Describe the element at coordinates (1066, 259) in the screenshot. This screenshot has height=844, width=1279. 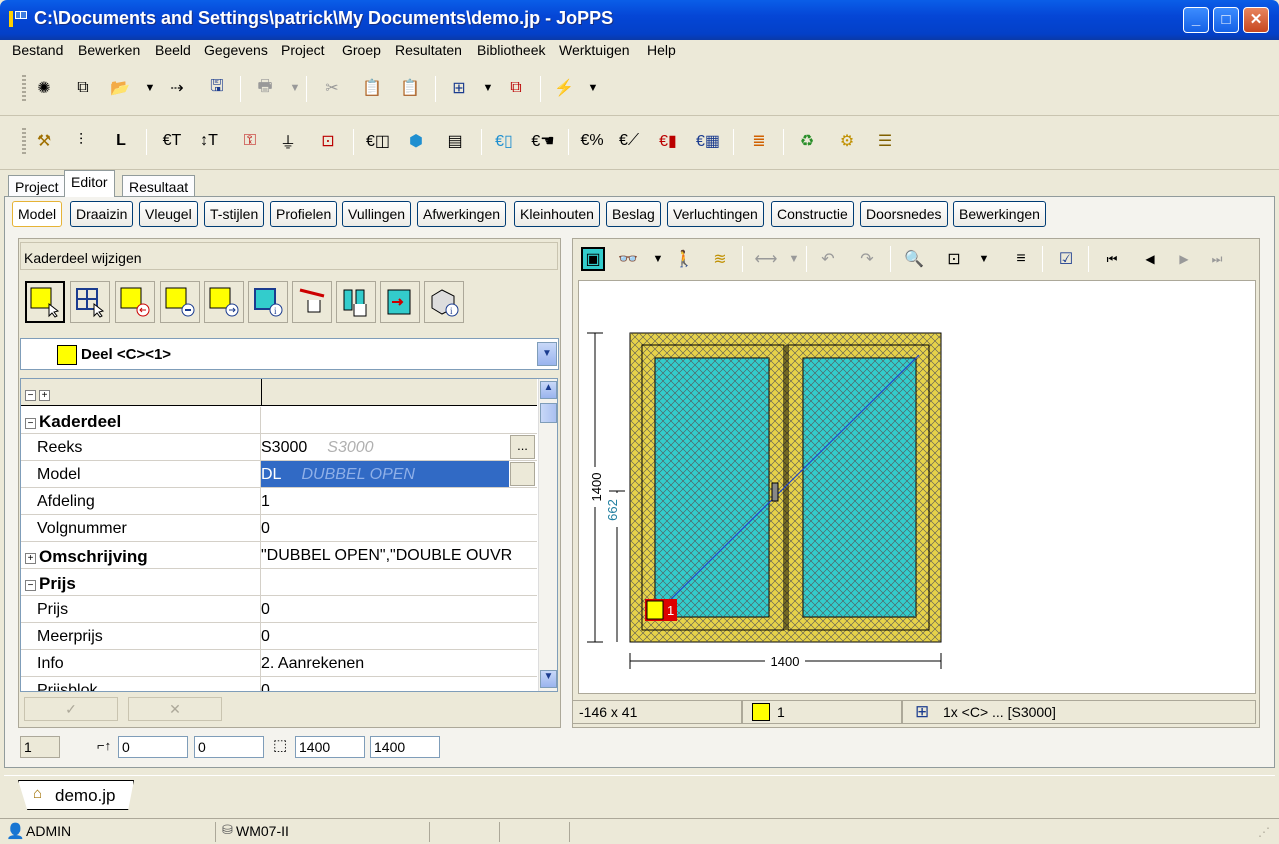
I see `check-lightning-icon: ☑` at that location.